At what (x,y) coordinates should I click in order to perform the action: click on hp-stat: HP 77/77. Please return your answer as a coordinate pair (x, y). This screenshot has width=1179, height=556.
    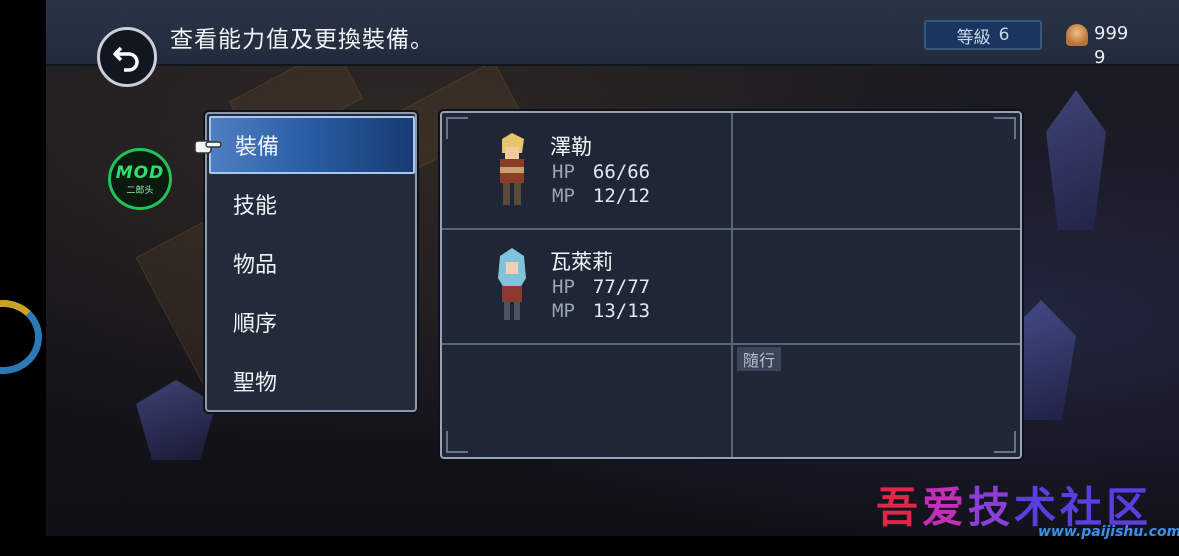
    Looking at the image, I should click on (601, 287).